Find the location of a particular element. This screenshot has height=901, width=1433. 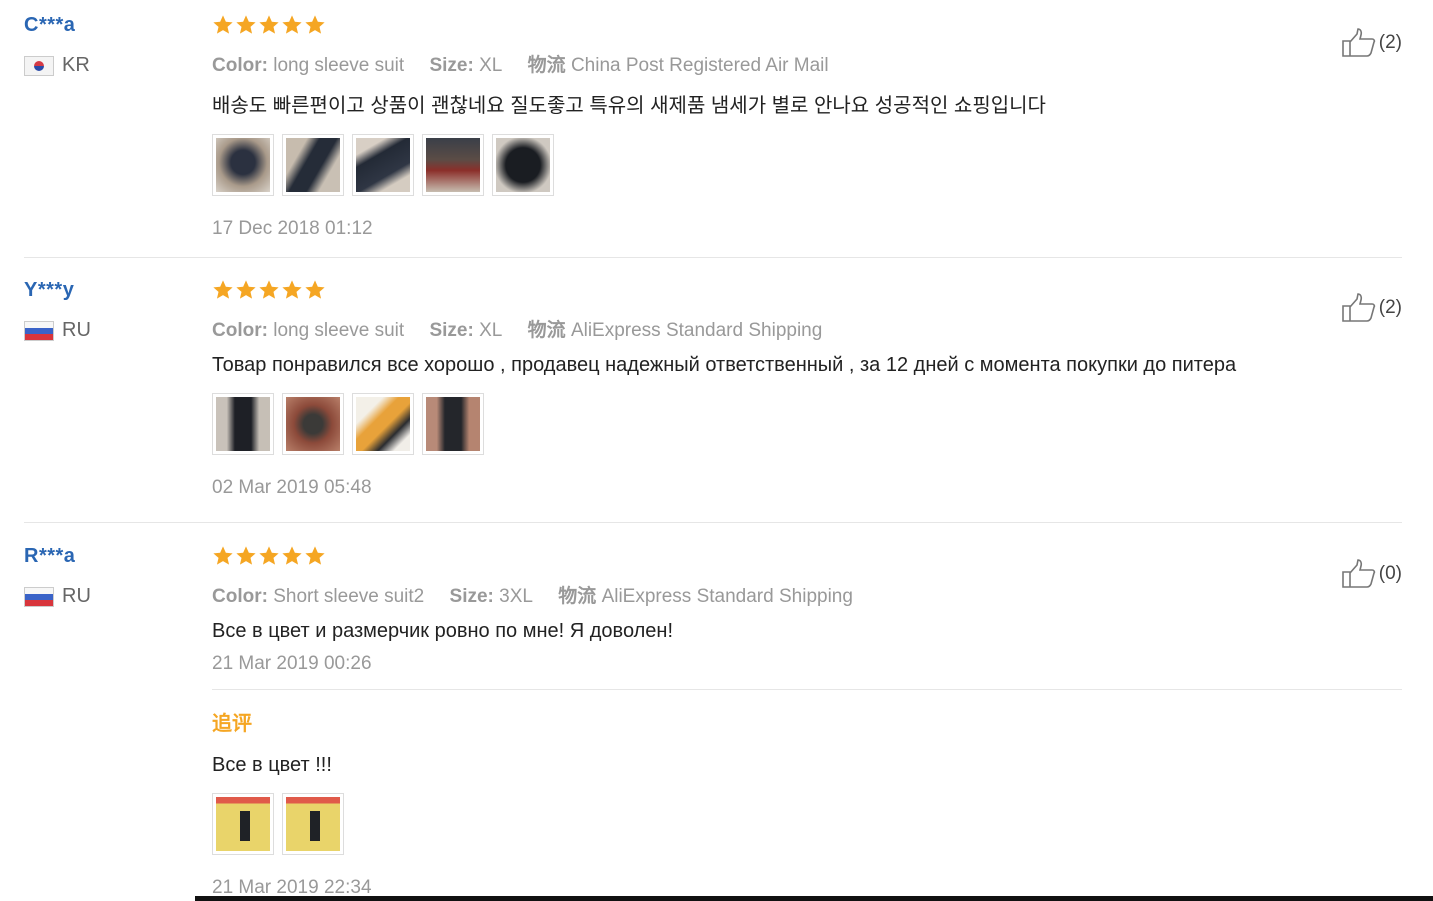

like-button: (0) is located at coordinates (1371, 574).